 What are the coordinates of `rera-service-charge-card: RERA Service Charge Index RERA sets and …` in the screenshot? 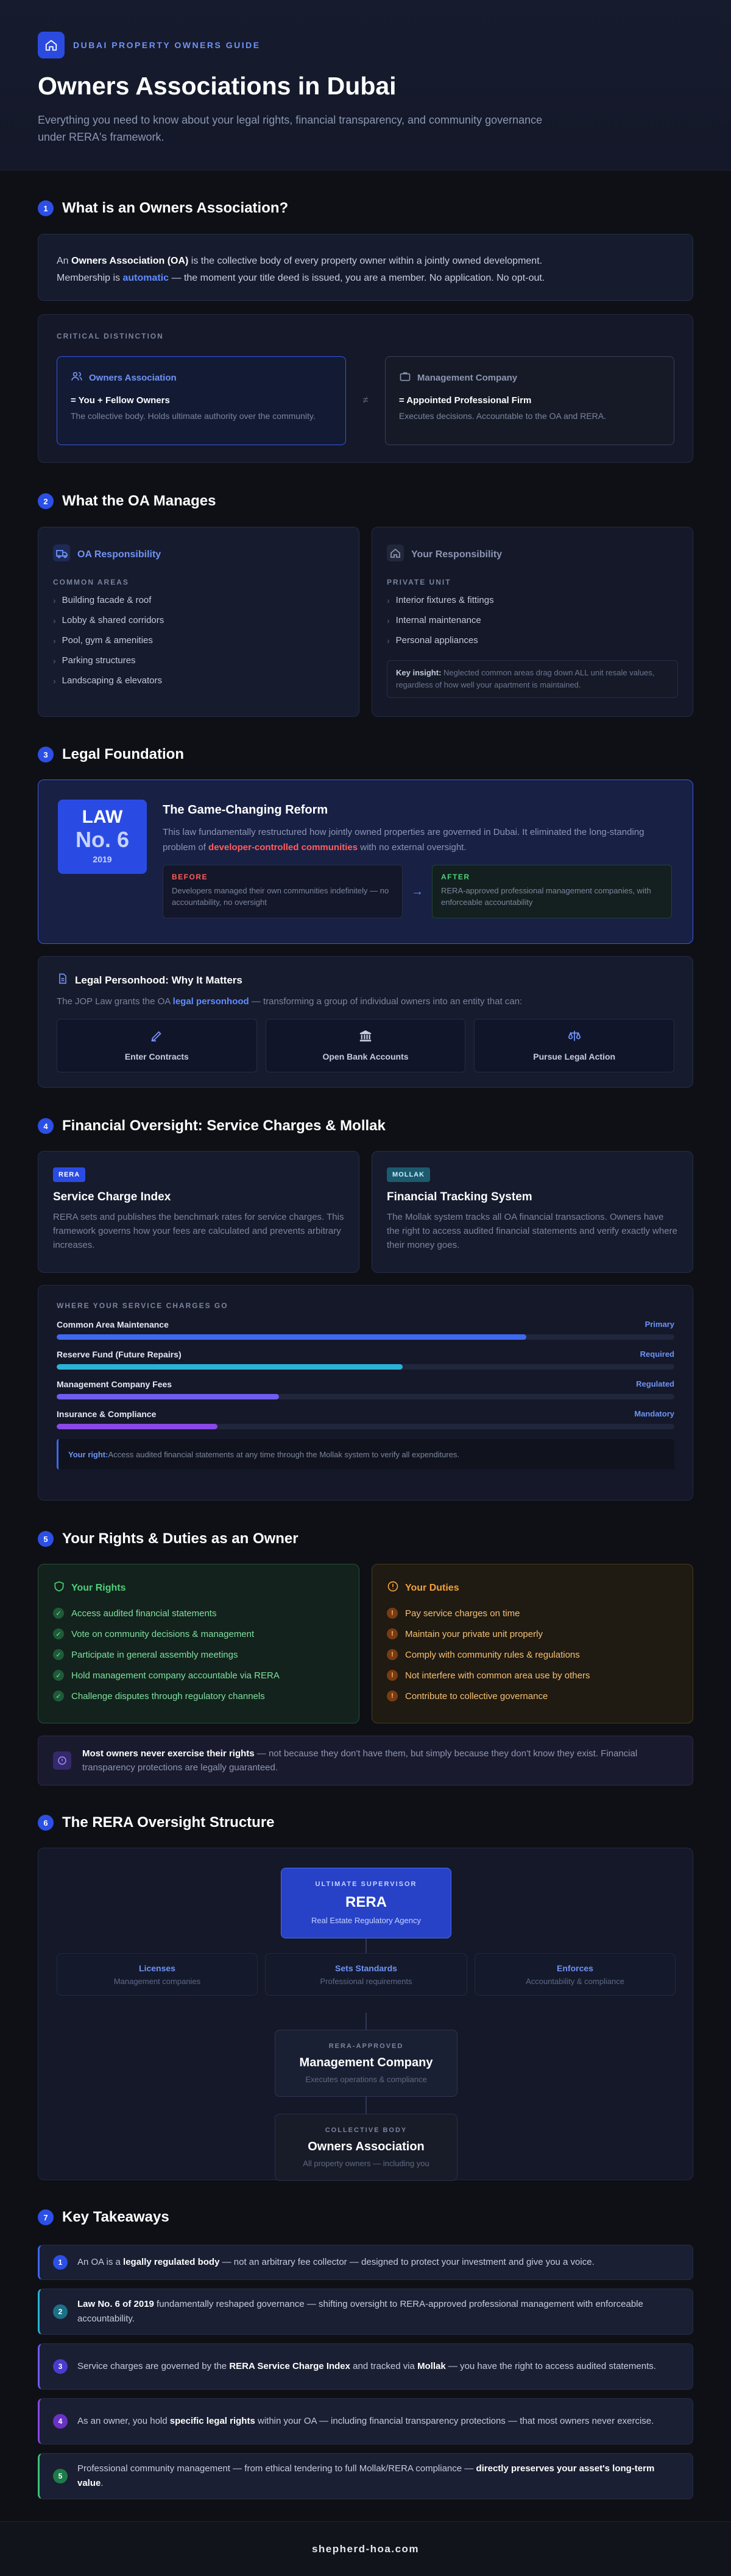 It's located at (198, 1212).